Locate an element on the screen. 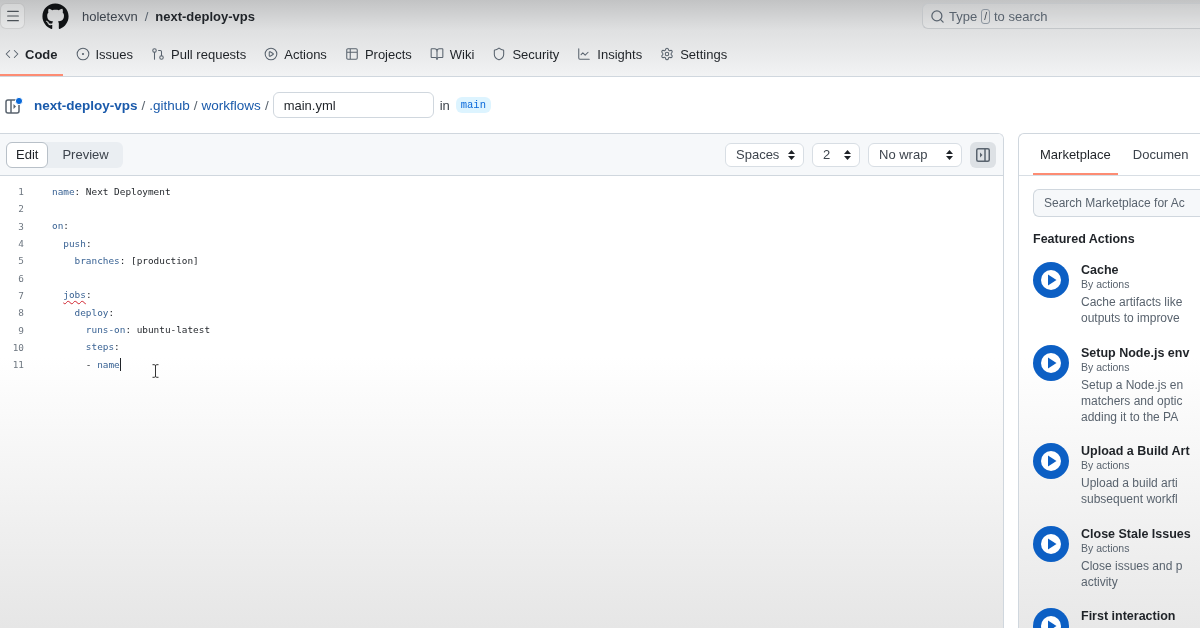  text-caret is located at coordinates (120, 364).